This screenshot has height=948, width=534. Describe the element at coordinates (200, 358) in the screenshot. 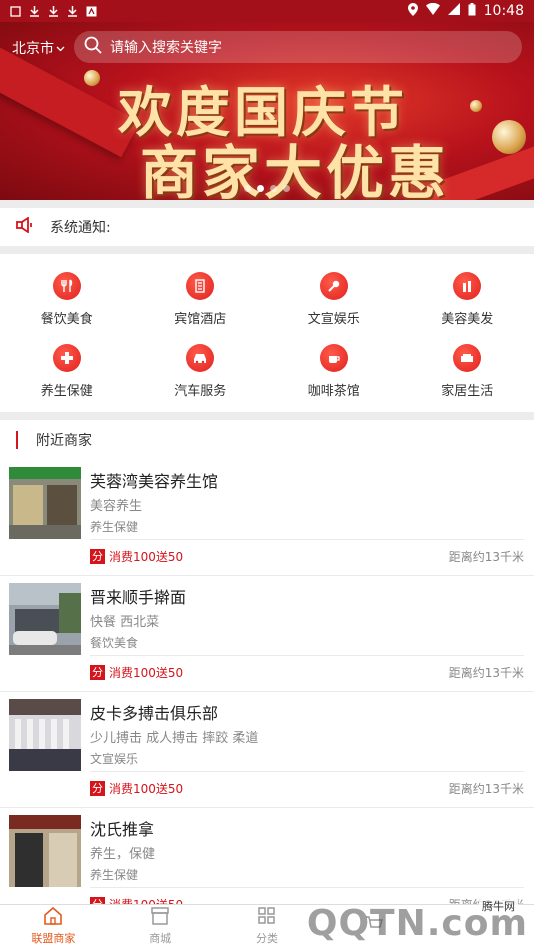

I see `car-icon` at that location.